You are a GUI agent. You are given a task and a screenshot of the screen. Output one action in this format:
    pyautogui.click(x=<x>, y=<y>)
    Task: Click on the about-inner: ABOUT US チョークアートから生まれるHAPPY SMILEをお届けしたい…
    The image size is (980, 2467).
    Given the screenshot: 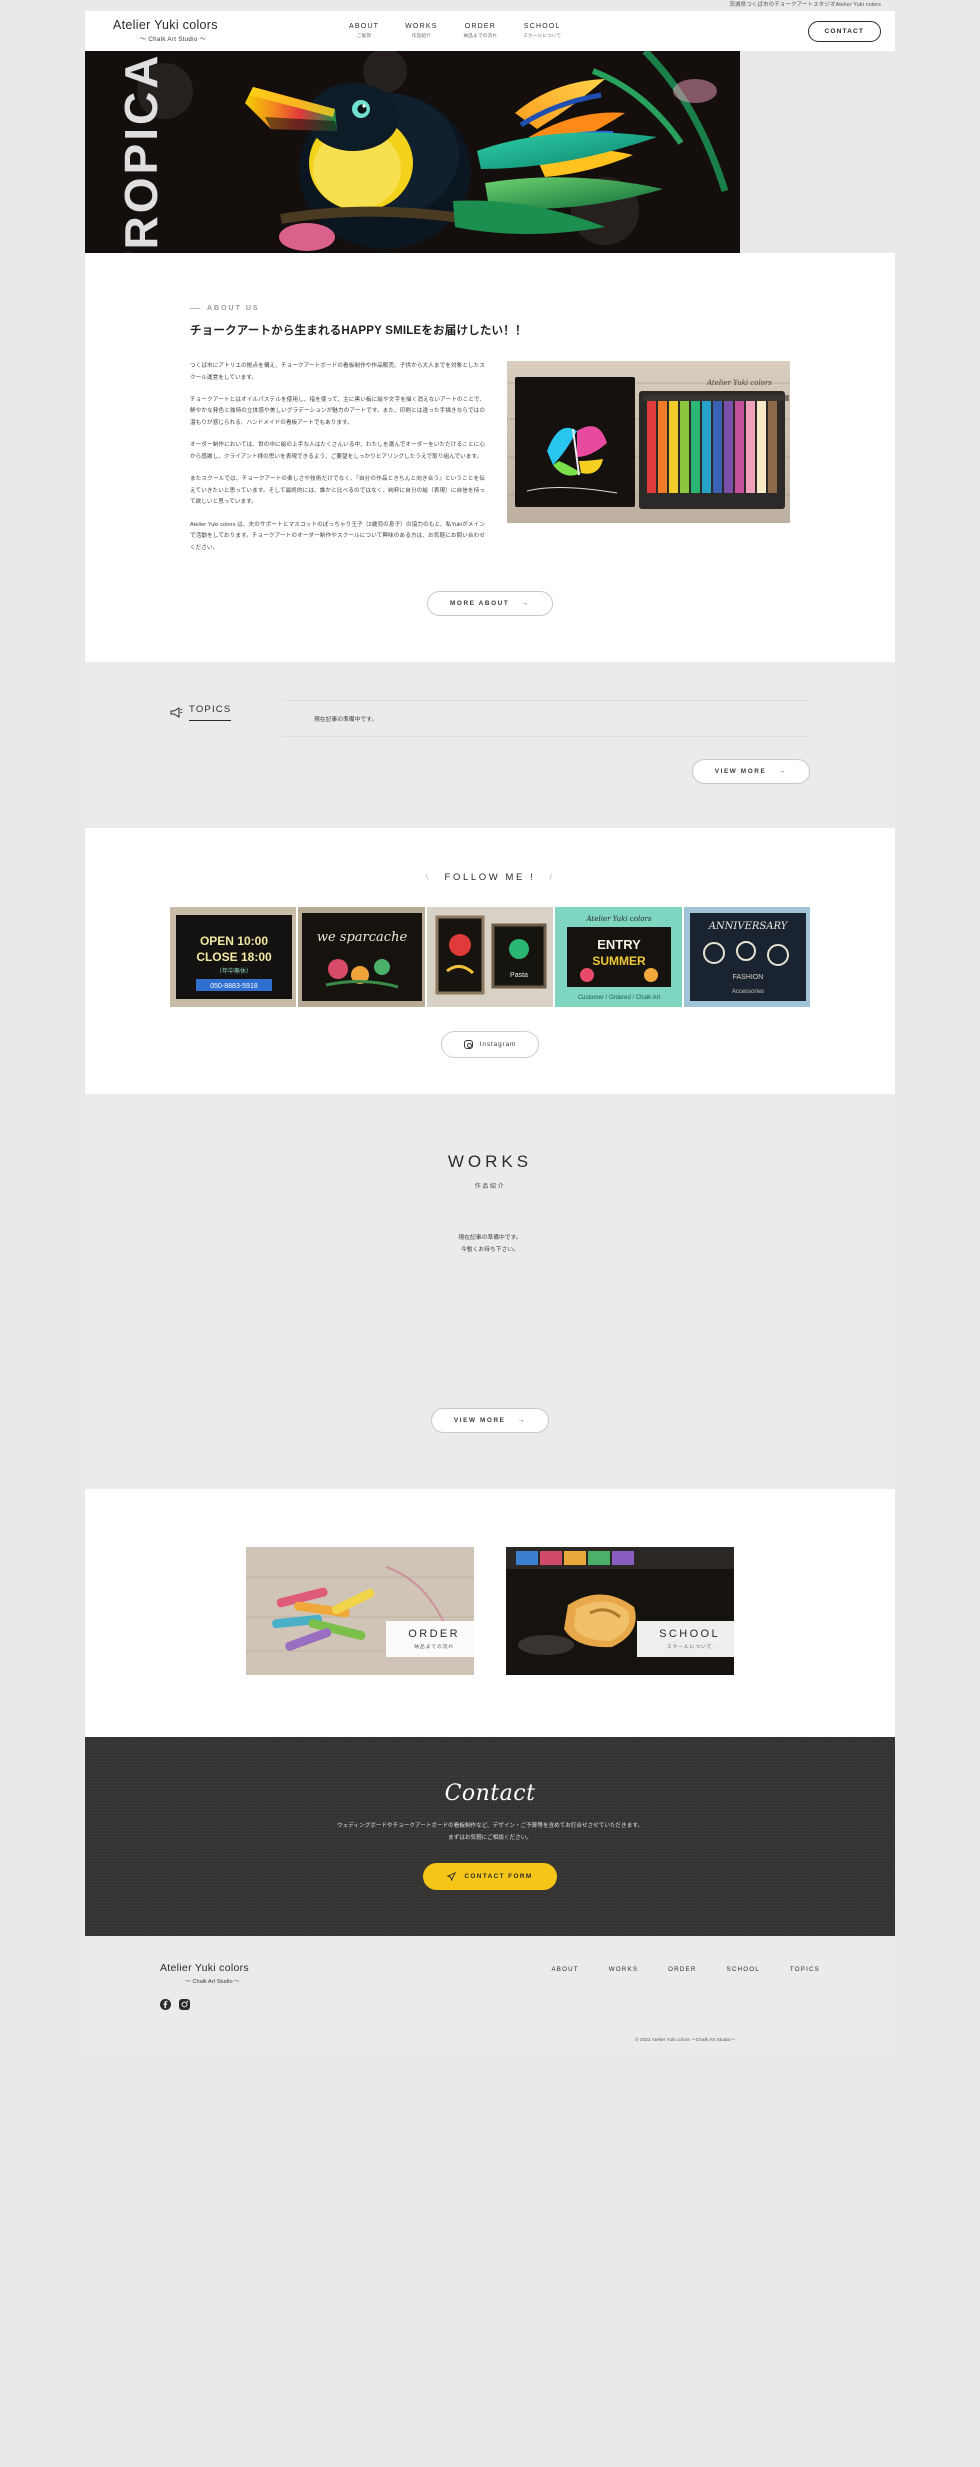 What is the action you would take?
    pyautogui.click(x=490, y=483)
    